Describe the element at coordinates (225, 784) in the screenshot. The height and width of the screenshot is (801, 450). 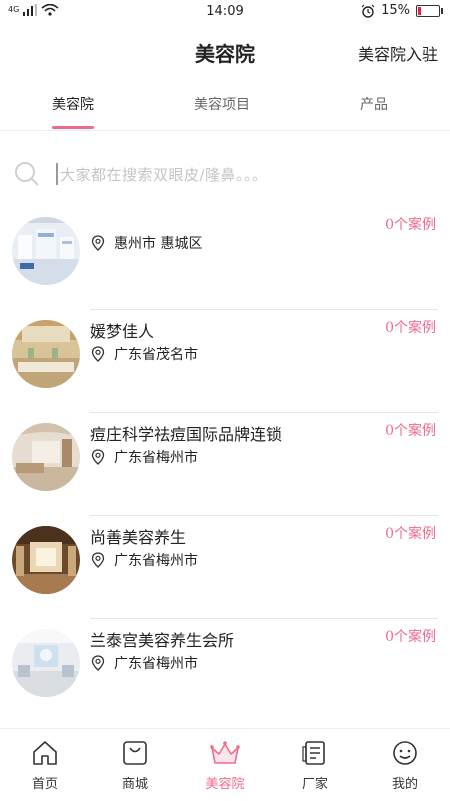
I see `nav-label: 美容院` at that location.